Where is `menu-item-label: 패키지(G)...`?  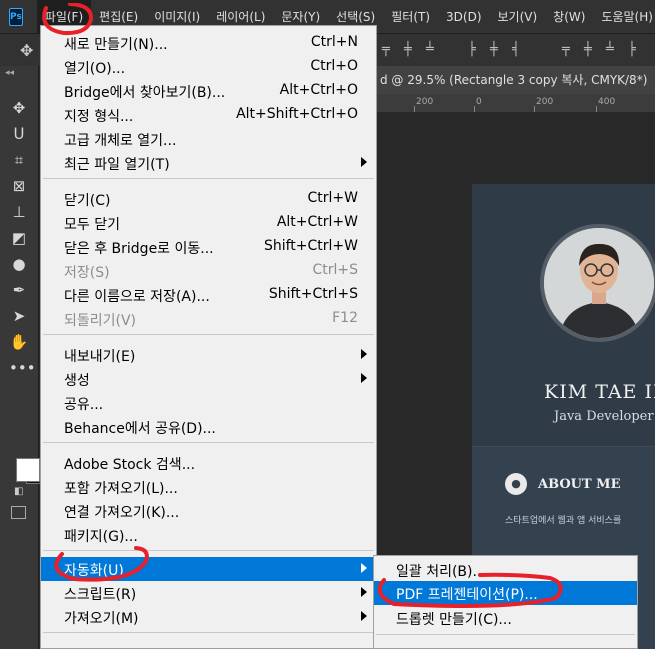
menu-item-label: 패키지(G)... is located at coordinates (101, 537).